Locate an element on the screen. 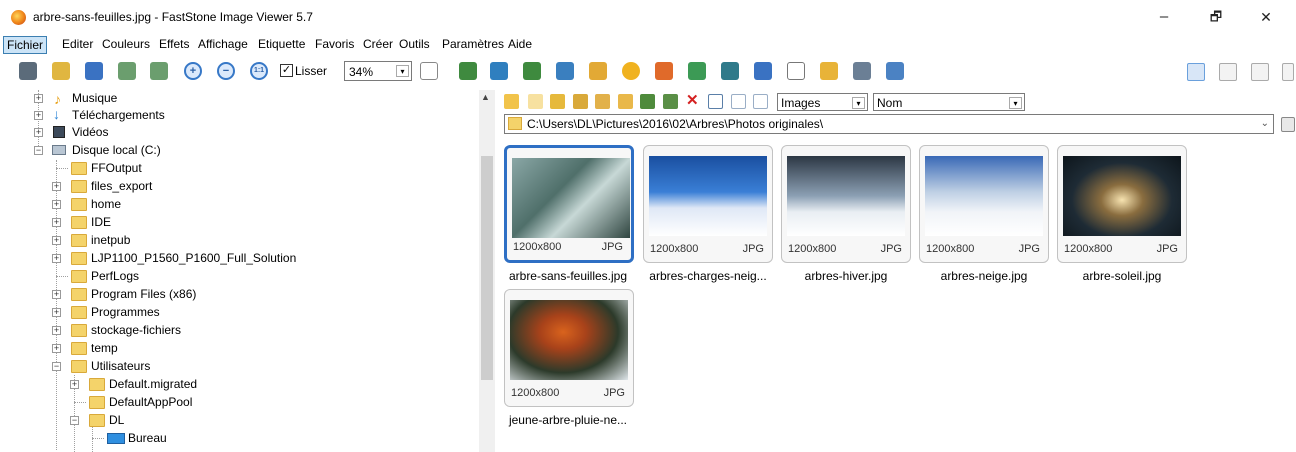 The image size is (1296, 452). app-icon is located at coordinates (18, 17).